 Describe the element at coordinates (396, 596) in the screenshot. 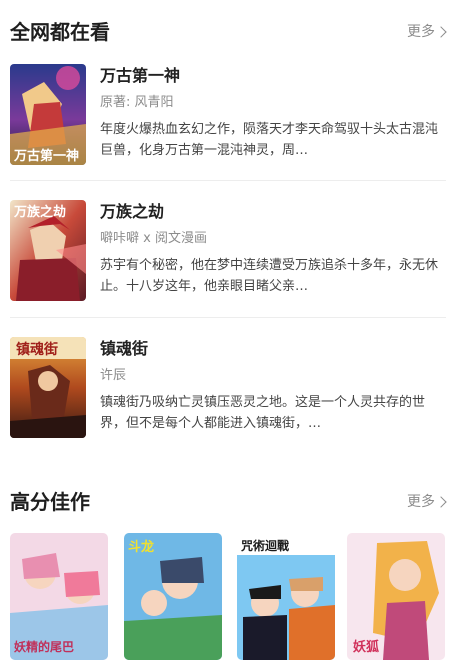

I see `comic-thumbnail: 妖狐` at that location.